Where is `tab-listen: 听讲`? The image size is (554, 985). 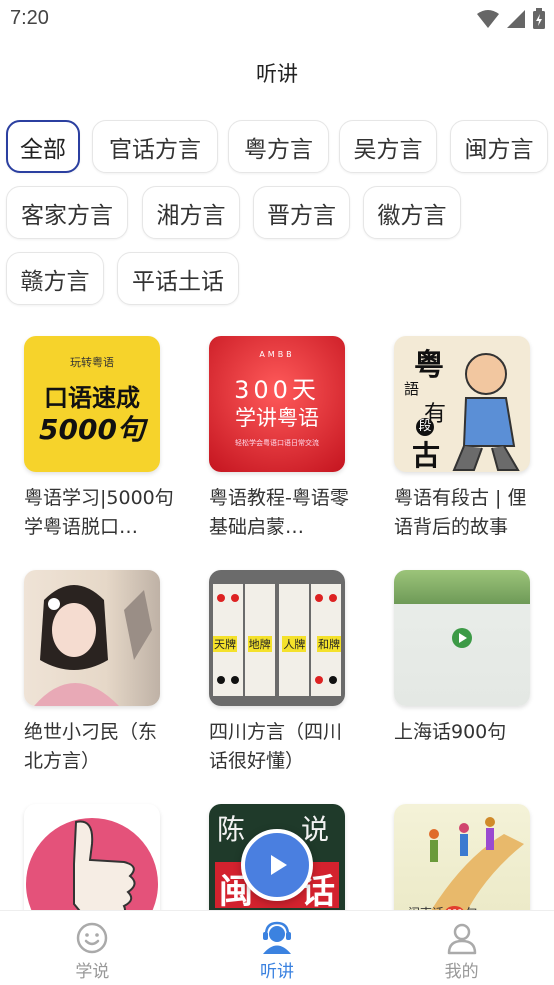 tab-listen: 听讲 is located at coordinates (277, 948).